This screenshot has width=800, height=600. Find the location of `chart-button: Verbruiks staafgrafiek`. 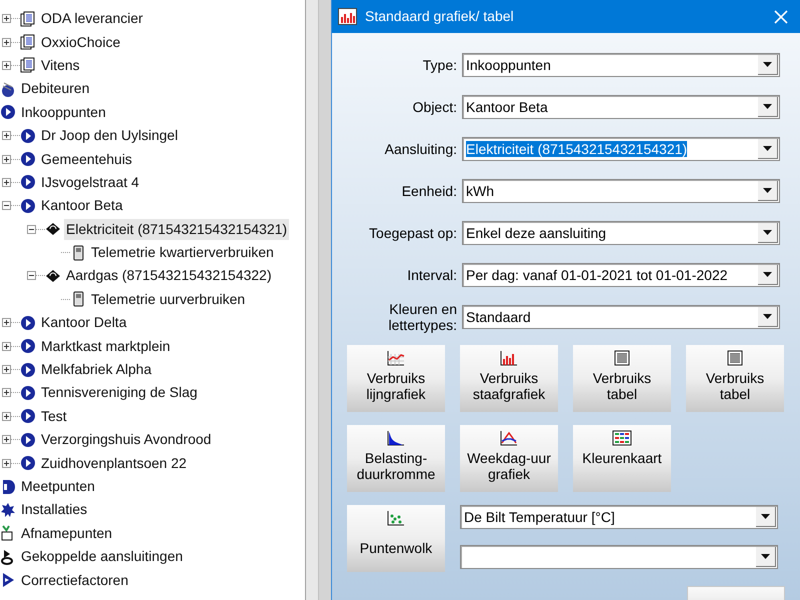

chart-button: Verbruiks staafgrafiek is located at coordinates (509, 378).